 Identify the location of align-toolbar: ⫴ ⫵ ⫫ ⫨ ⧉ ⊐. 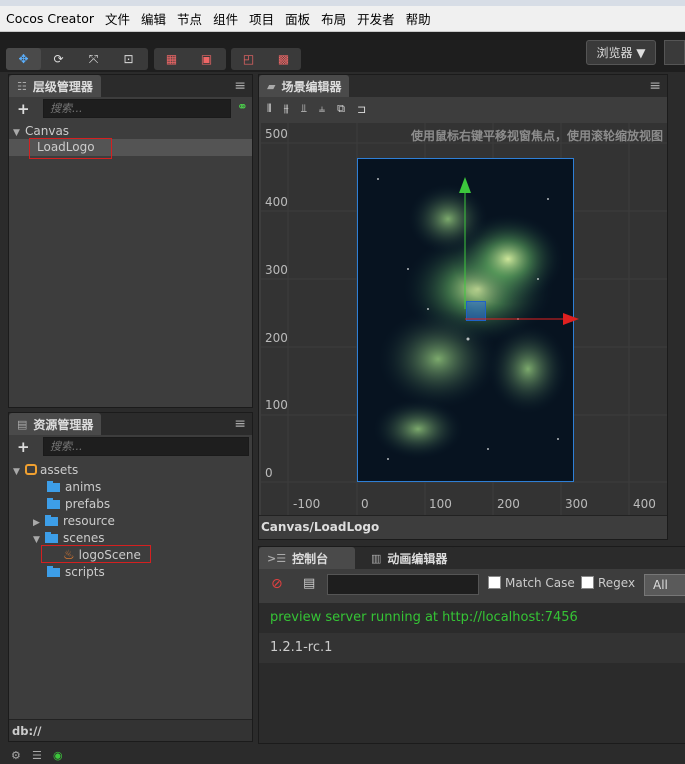
(463, 109).